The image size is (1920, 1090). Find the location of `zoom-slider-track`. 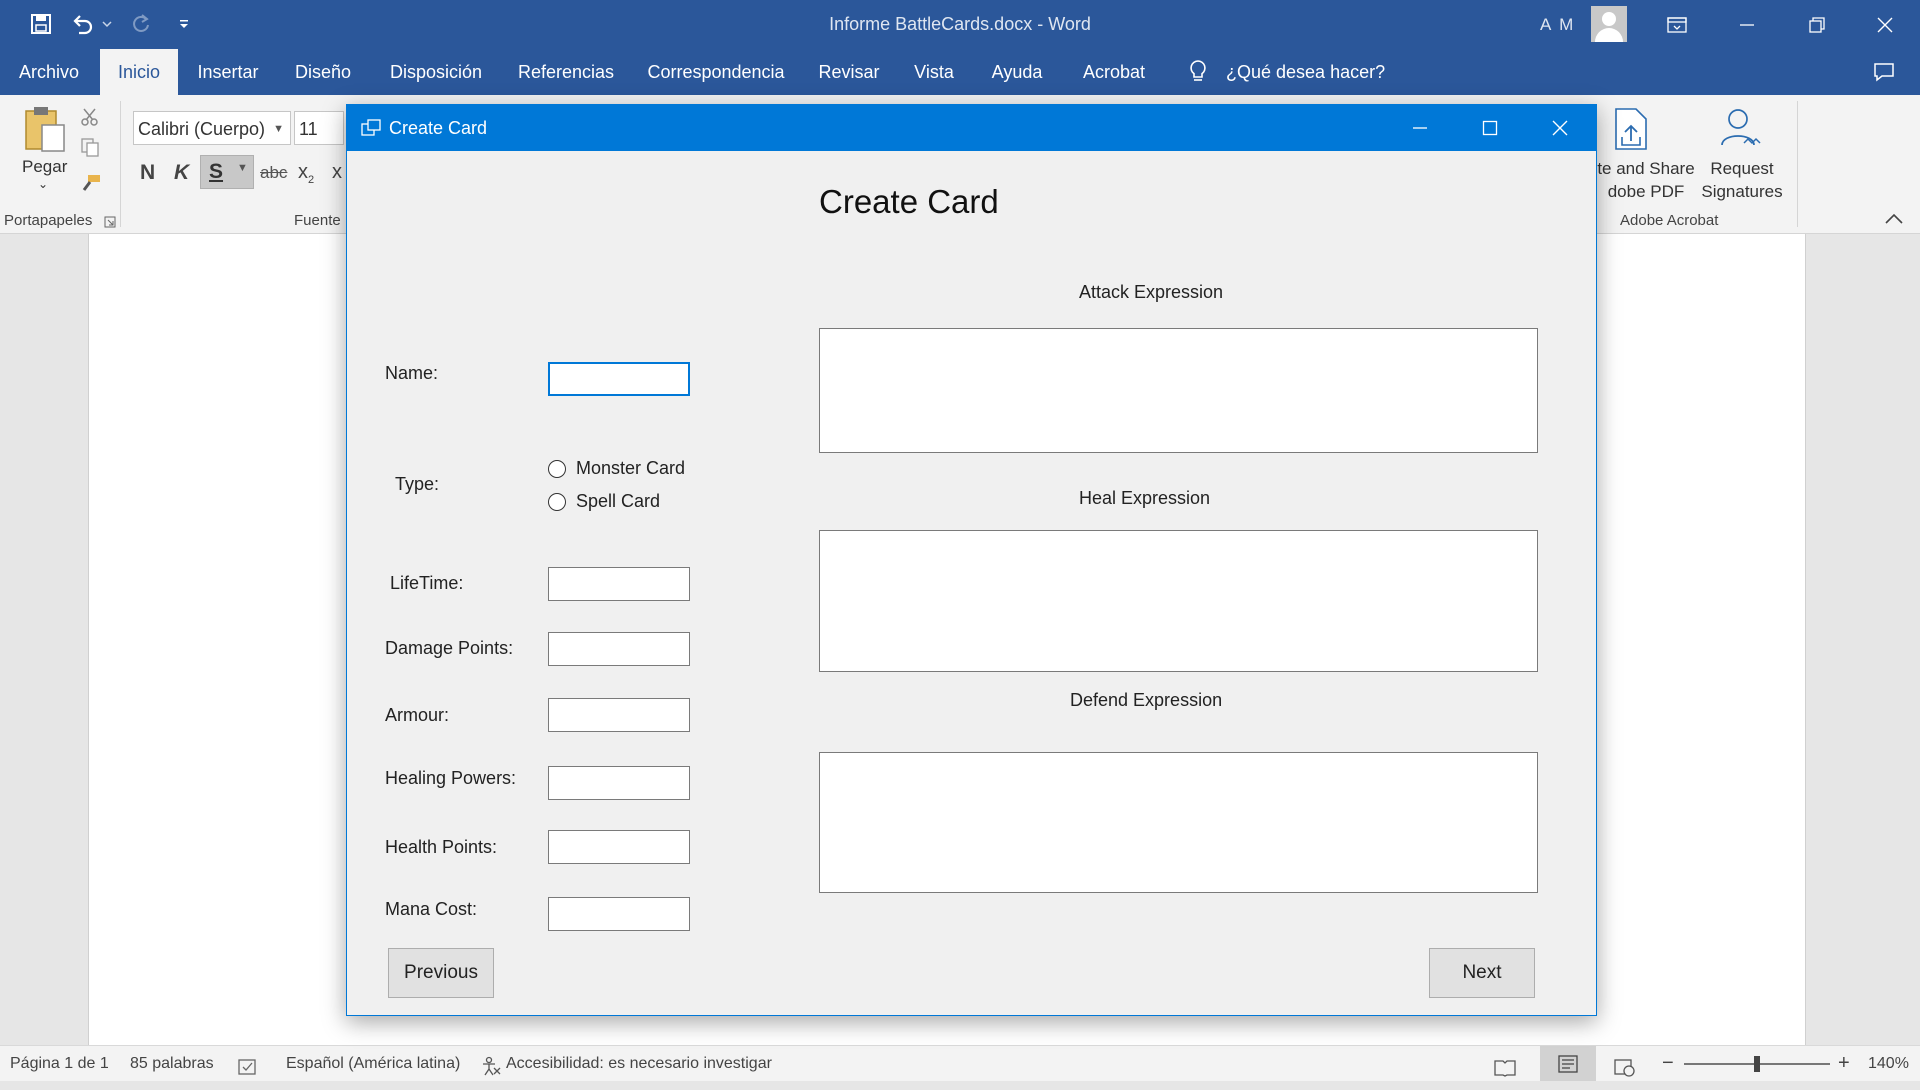

zoom-slider-track is located at coordinates (1757, 1064).